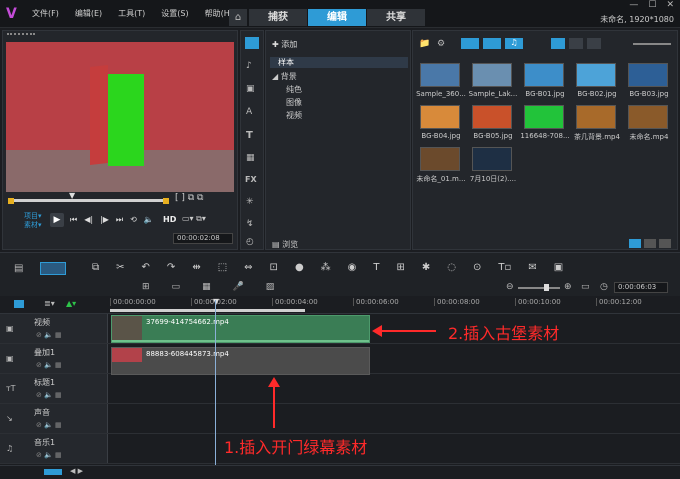 Image resolution: width=680 pixels, height=479 pixels. I want to click on tree-item-sample: 样本, so click(339, 62).